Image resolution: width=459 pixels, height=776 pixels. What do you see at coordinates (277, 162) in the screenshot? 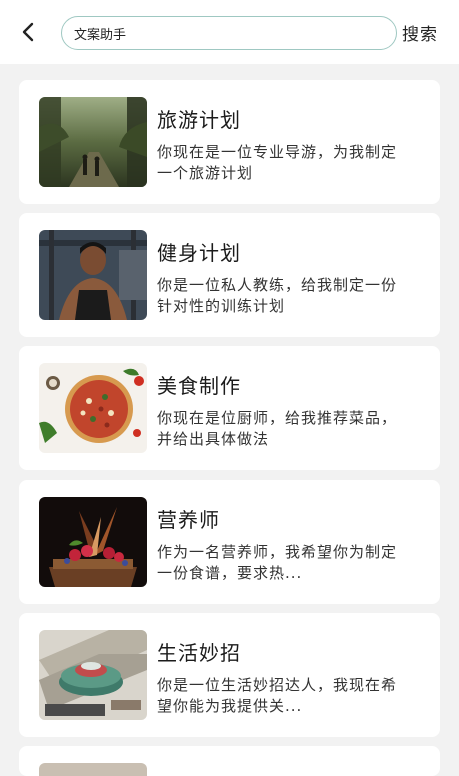
I see `item-description: 你现在是一位专业导游，为我制定一个旅游计划` at bounding box center [277, 162].